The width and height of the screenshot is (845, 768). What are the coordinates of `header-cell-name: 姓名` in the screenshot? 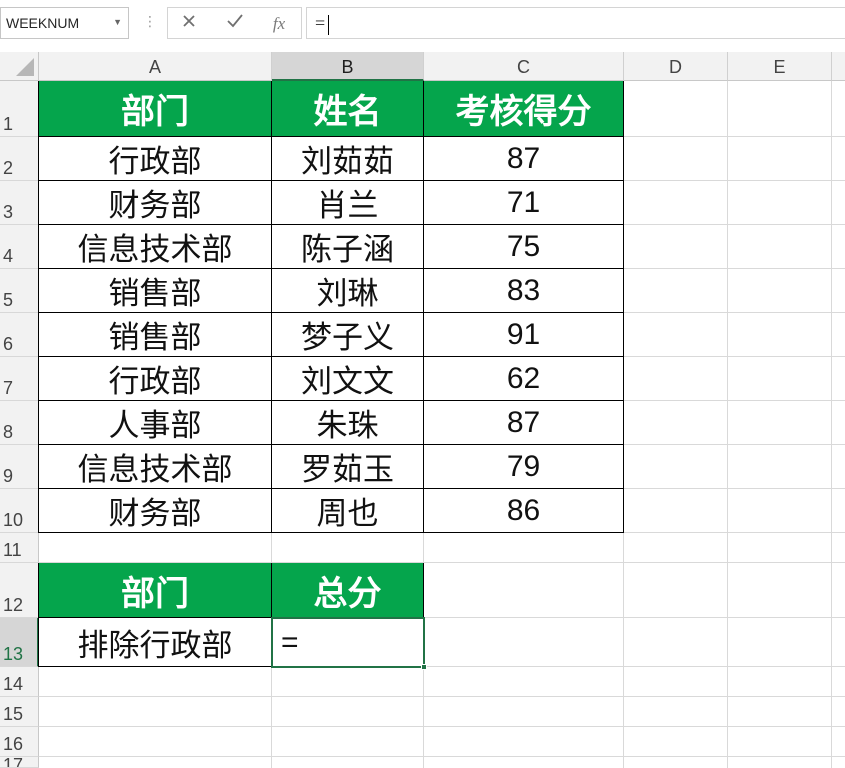 It's located at (348, 109).